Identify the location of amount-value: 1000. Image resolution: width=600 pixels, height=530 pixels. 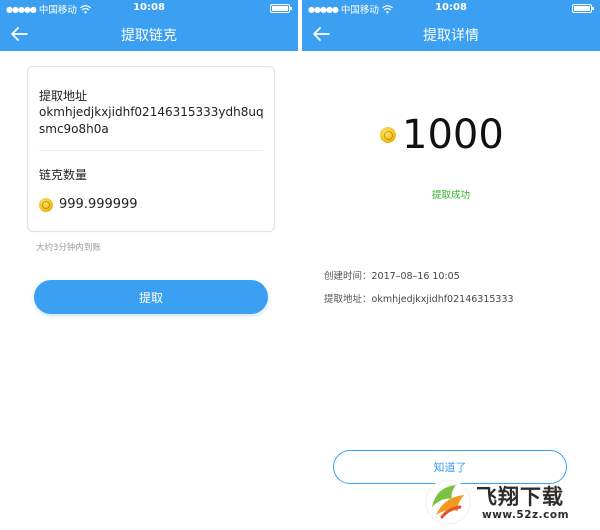
(453, 135).